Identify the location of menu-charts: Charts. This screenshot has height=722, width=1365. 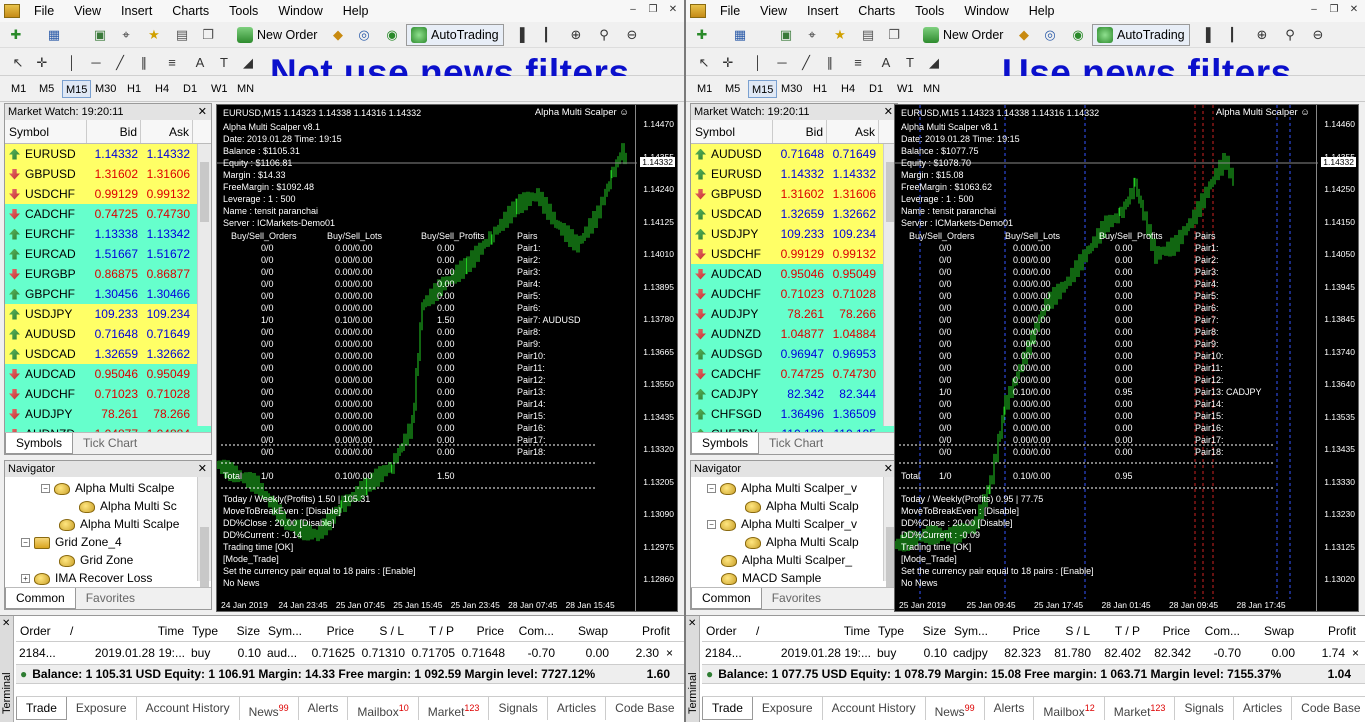
(190, 11).